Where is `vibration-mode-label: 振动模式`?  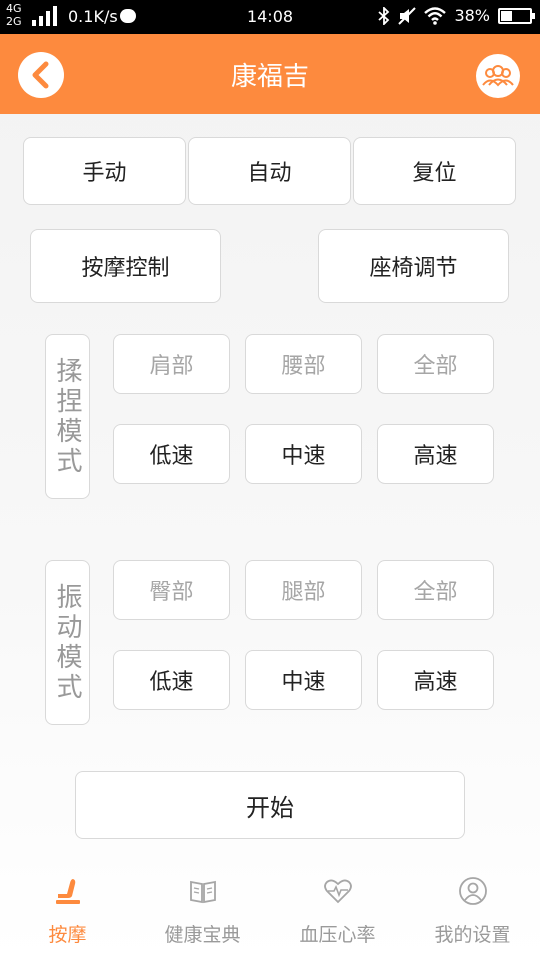 vibration-mode-label: 振动模式 is located at coordinates (67, 642).